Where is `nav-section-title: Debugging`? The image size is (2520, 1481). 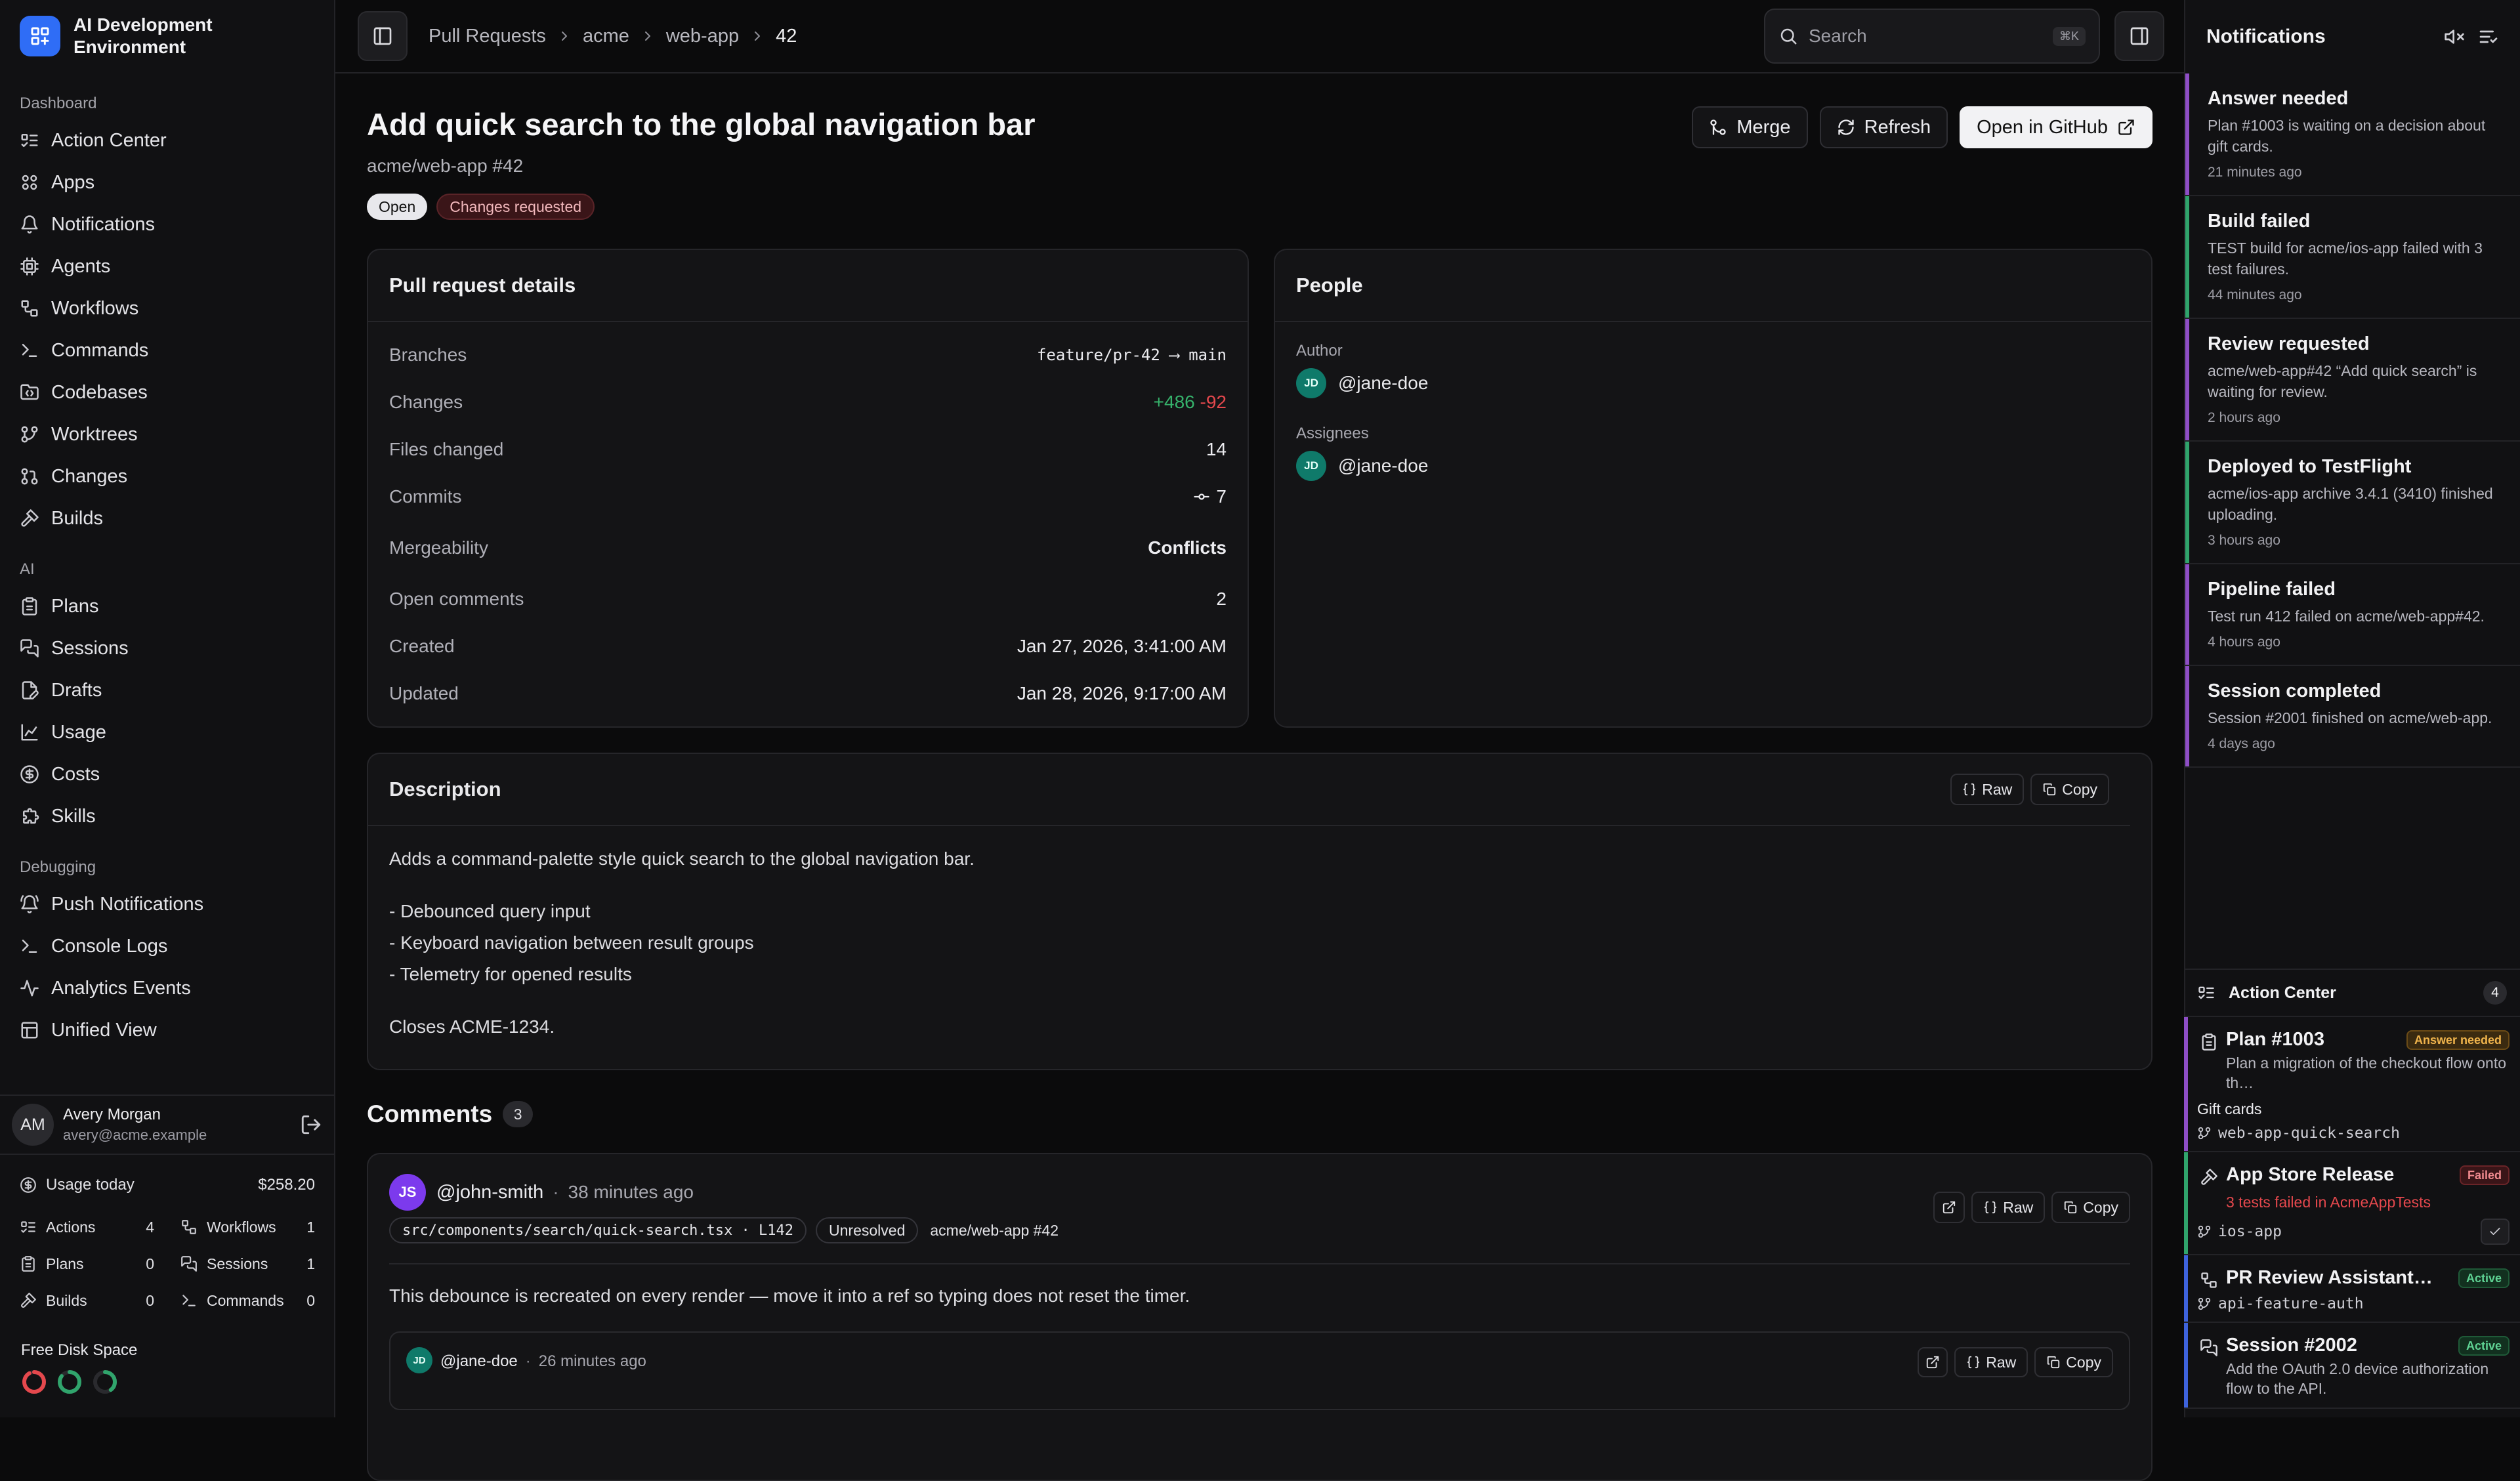 nav-section-title: Debugging is located at coordinates (58, 867).